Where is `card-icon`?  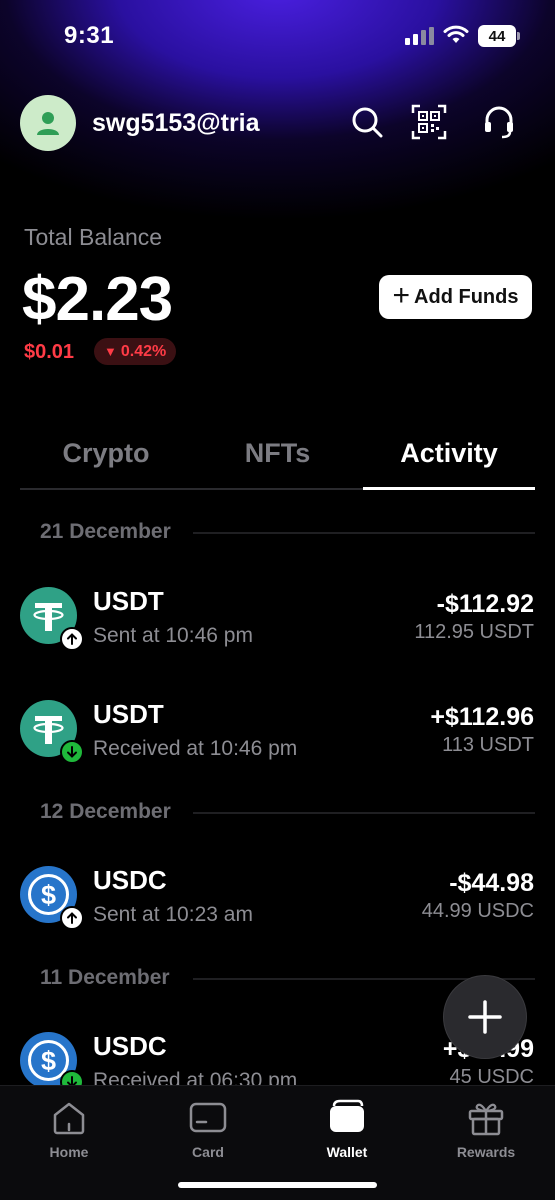
card-icon is located at coordinates (208, 1117).